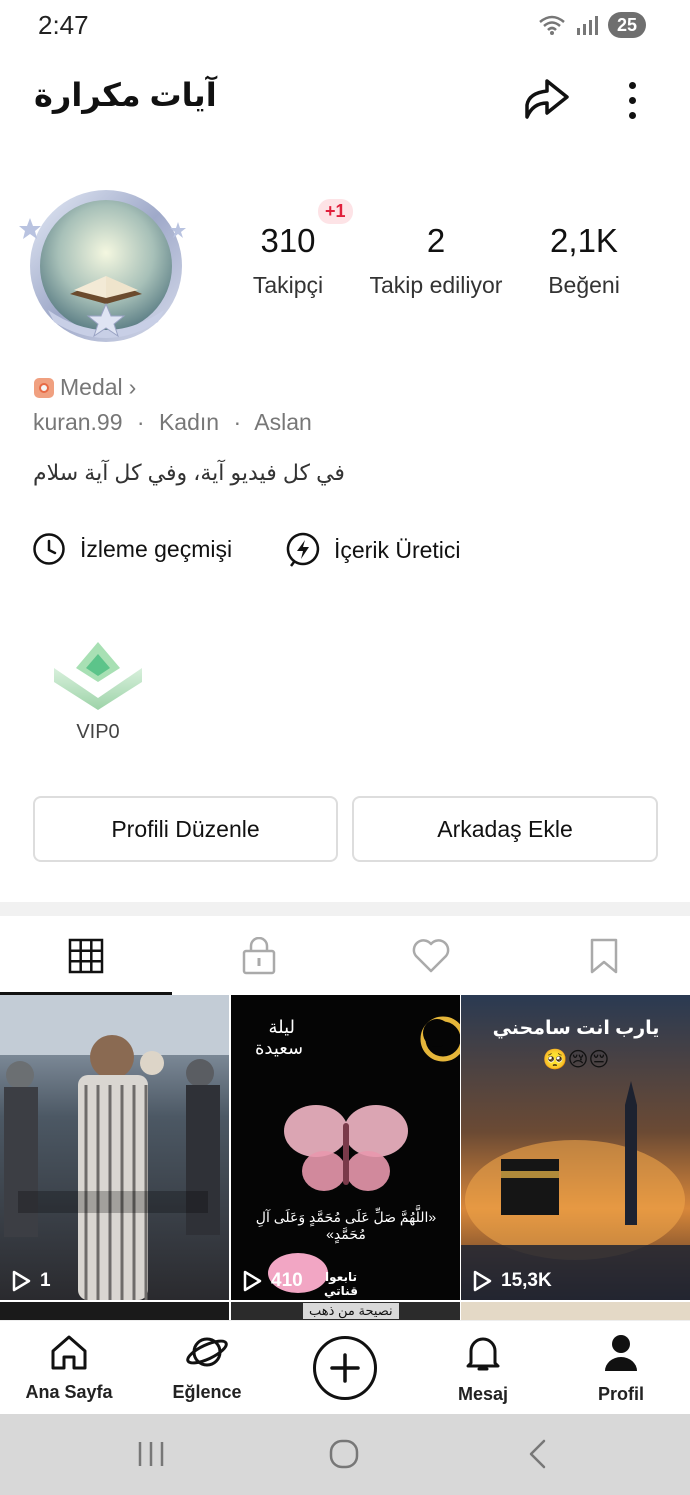 The height and width of the screenshot is (1495, 690). I want to click on zodiac: Aslan, so click(283, 422).